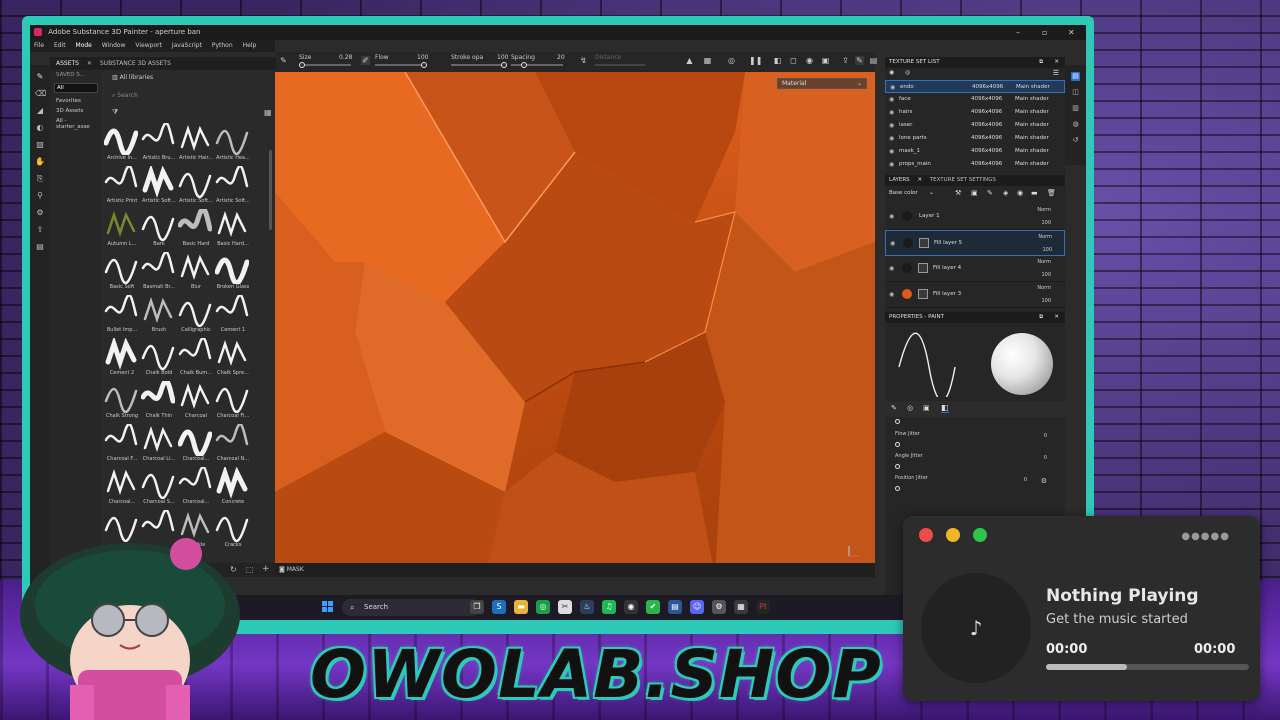 This screenshot has height=720, width=1280. Describe the element at coordinates (270, 190) in the screenshot. I see `assets-scrollbar` at that location.